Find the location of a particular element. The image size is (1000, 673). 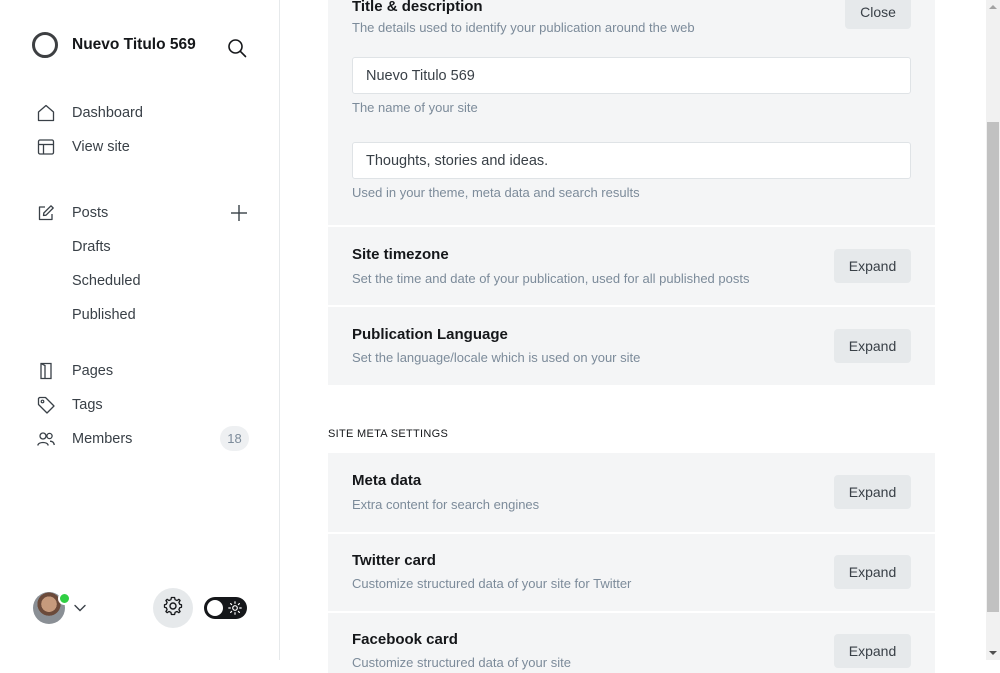

layout-icon is located at coordinates (46, 147).